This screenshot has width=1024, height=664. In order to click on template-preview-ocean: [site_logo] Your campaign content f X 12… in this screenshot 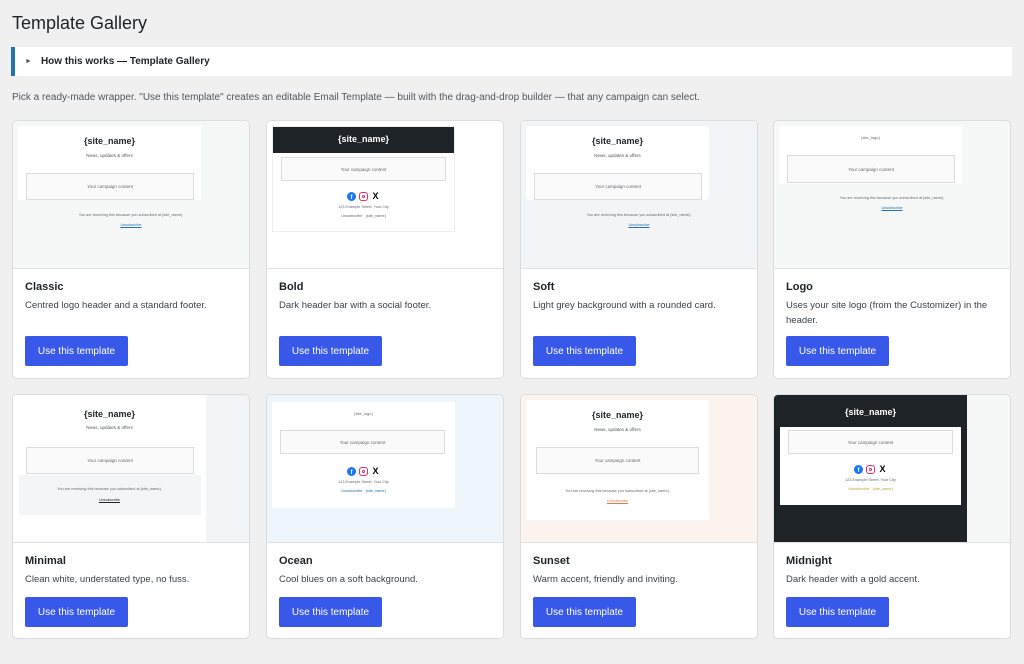, I will do `click(385, 469)`.